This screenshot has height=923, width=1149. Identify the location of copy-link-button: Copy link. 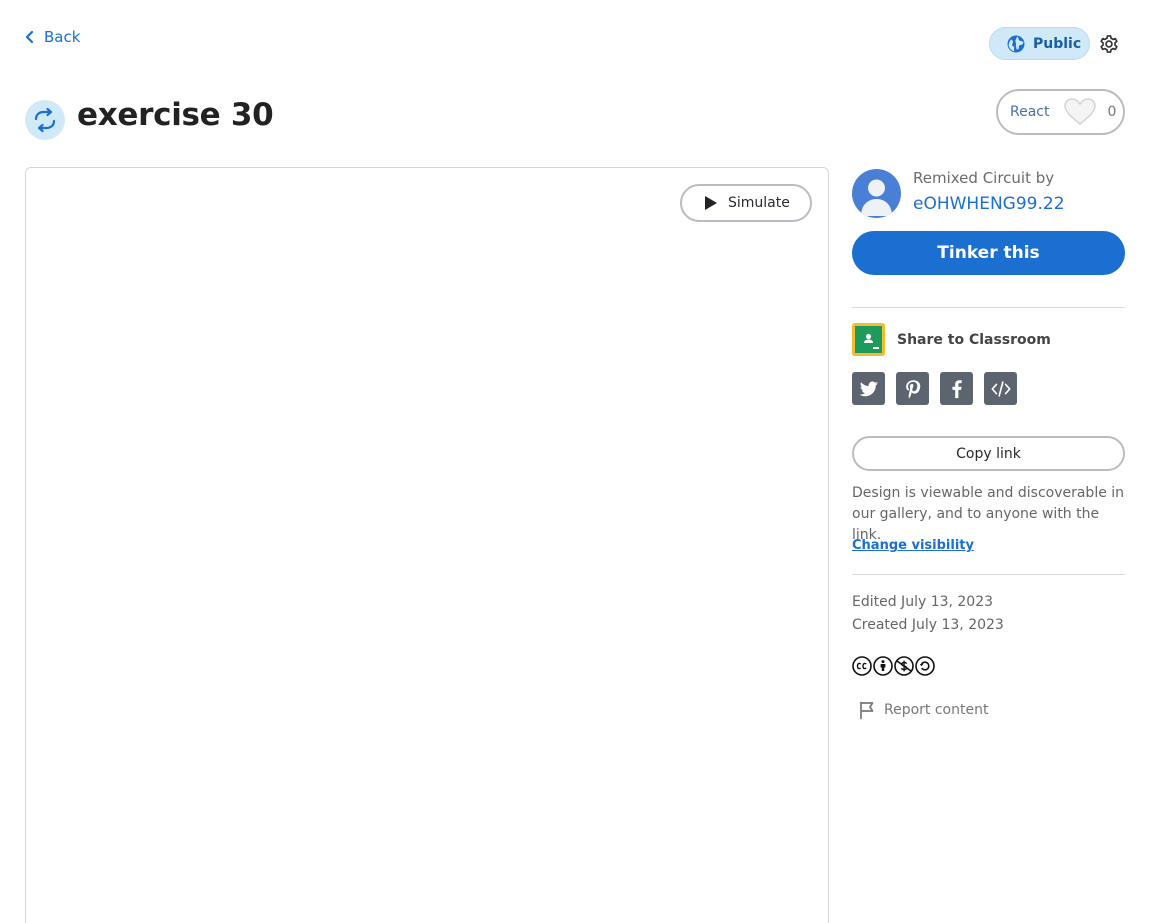
(988, 453).